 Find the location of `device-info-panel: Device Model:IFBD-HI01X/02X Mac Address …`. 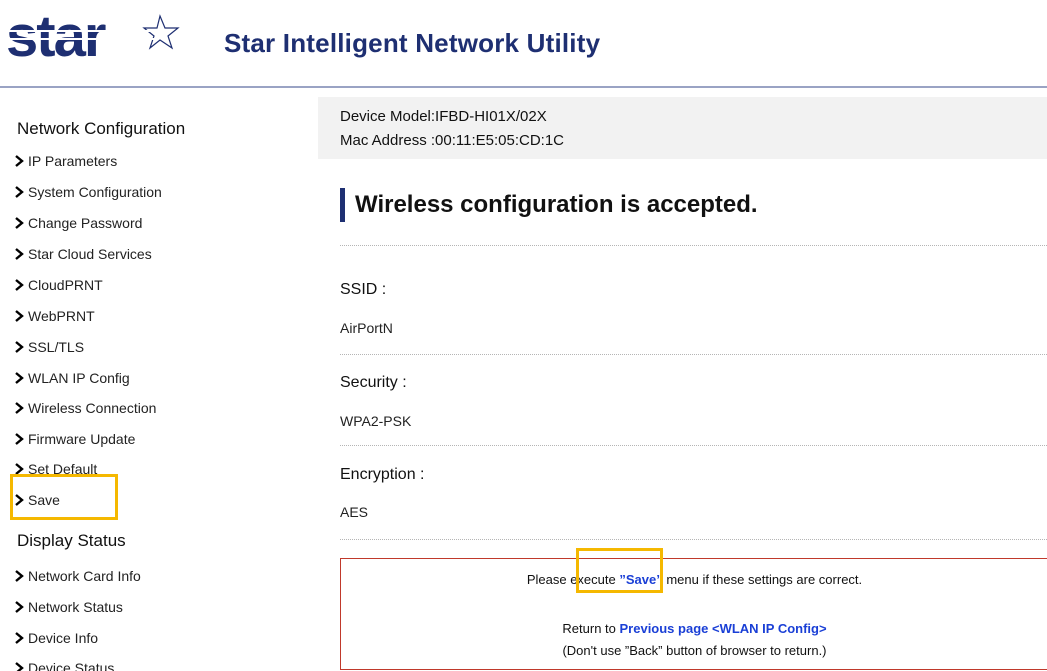

device-info-panel: Device Model:IFBD-HI01X/02X Mac Address … is located at coordinates (682, 128).